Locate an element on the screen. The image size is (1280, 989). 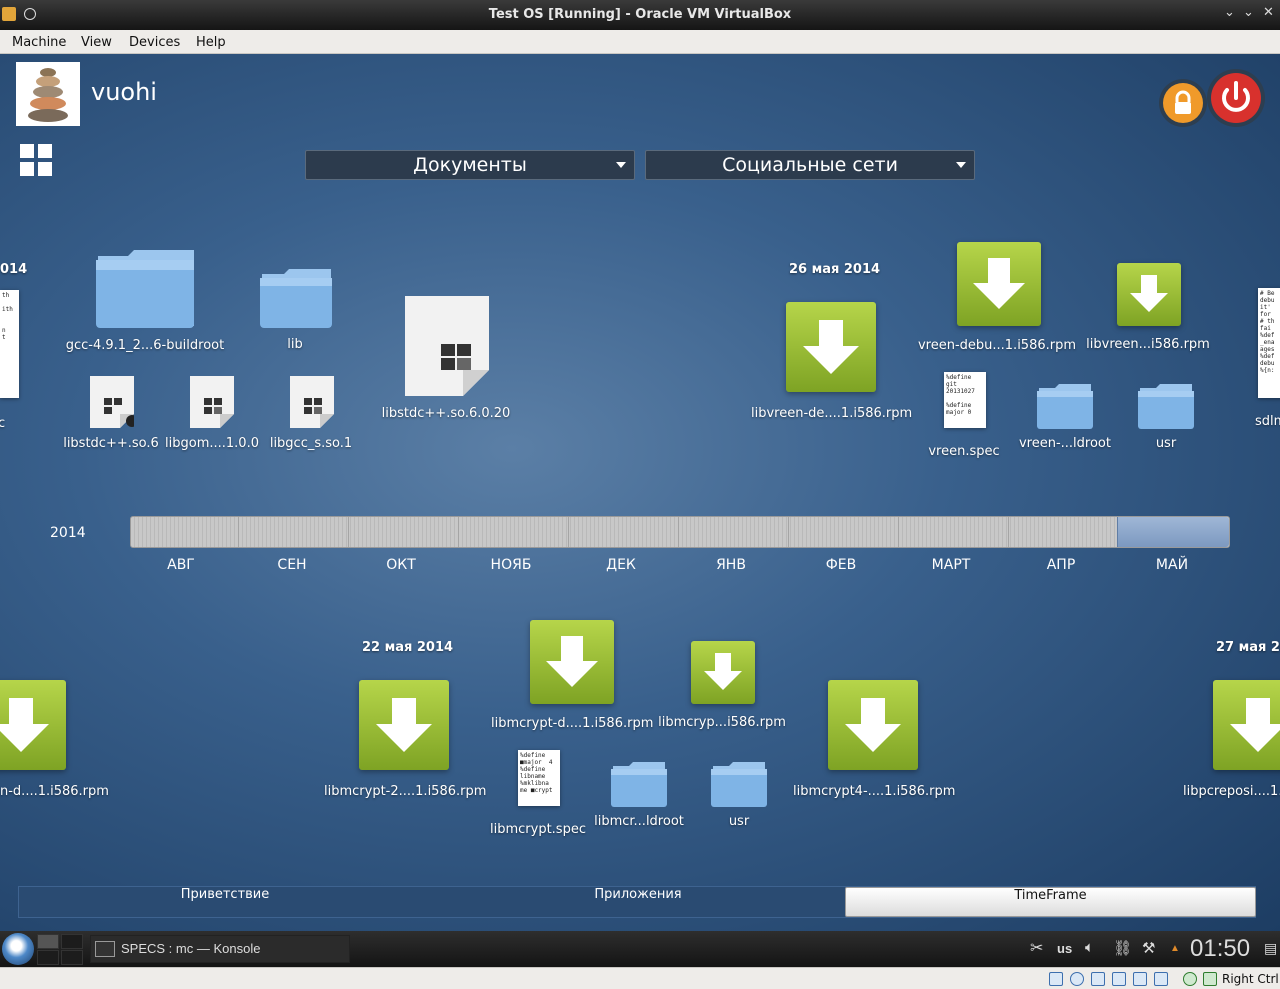
activity-tab-bar: Приветствие Приложения TimeFrame is located at coordinates (637, 902).